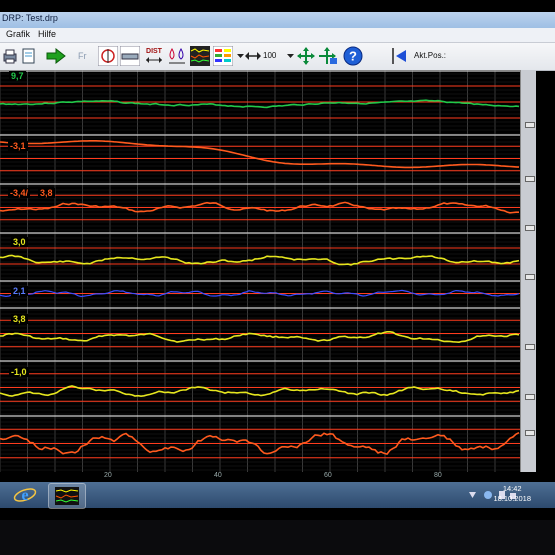 This screenshot has width=555, height=555. Describe the element at coordinates (17, 76) in the screenshot. I see `channel-1-value: 9,7` at that location.